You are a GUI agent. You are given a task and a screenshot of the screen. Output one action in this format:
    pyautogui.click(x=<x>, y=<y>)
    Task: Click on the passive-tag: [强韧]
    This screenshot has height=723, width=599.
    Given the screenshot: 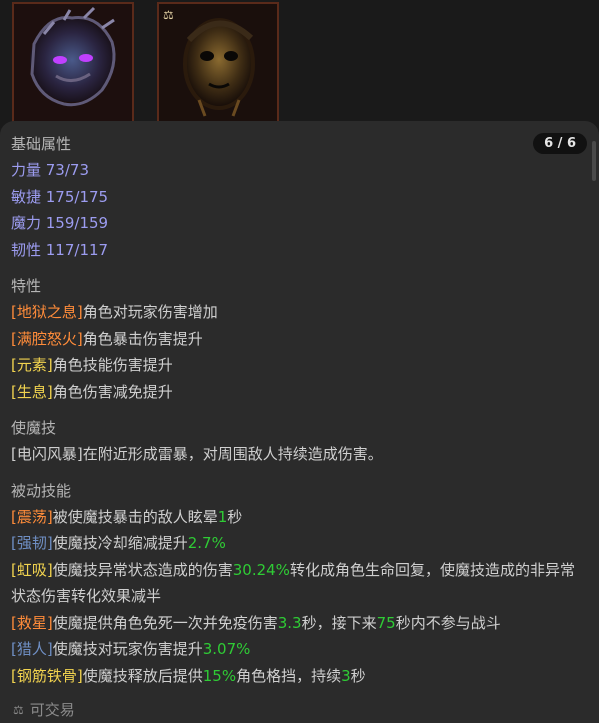 What is the action you would take?
    pyautogui.click(x=32, y=543)
    